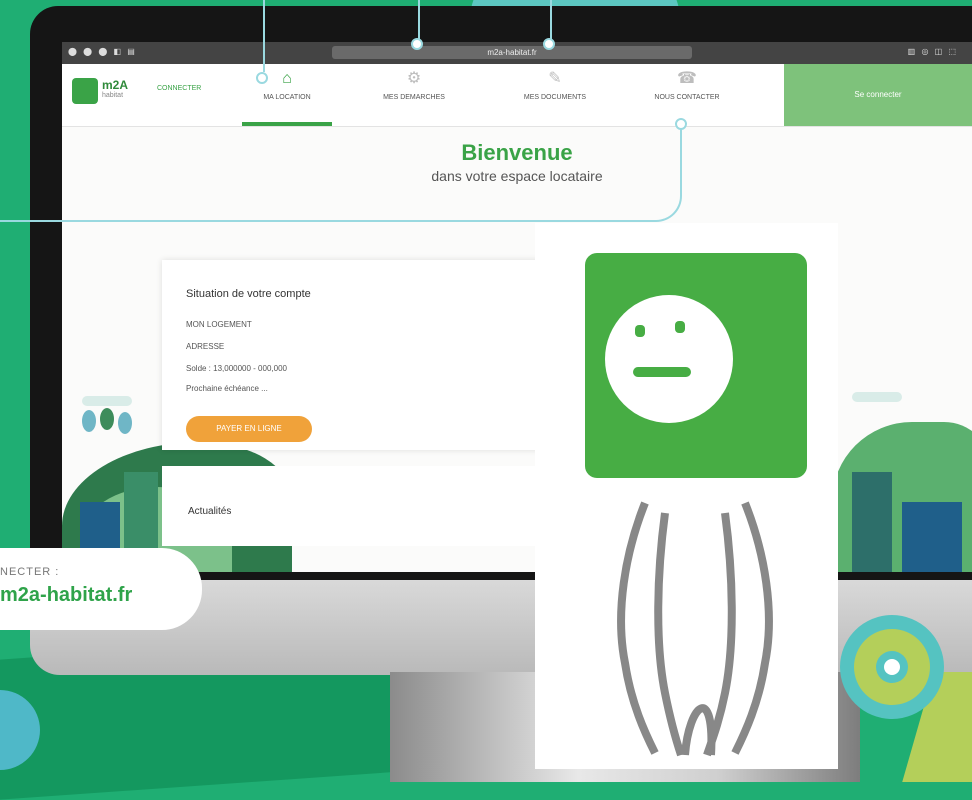 The width and height of the screenshot is (972, 800). What do you see at coordinates (179, 88) in the screenshot?
I see `partner-logo: CONNECTER` at bounding box center [179, 88].